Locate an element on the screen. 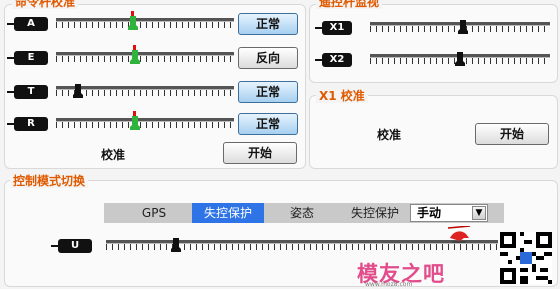  x1-start-button: 开始 is located at coordinates (512, 134).